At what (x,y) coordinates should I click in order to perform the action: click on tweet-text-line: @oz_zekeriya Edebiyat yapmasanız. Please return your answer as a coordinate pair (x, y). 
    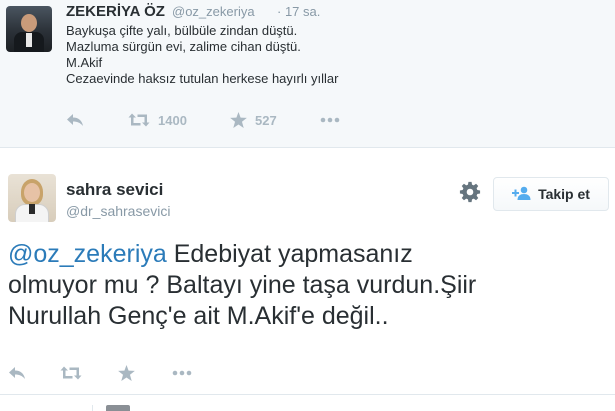
    Looking at the image, I should click on (308, 254).